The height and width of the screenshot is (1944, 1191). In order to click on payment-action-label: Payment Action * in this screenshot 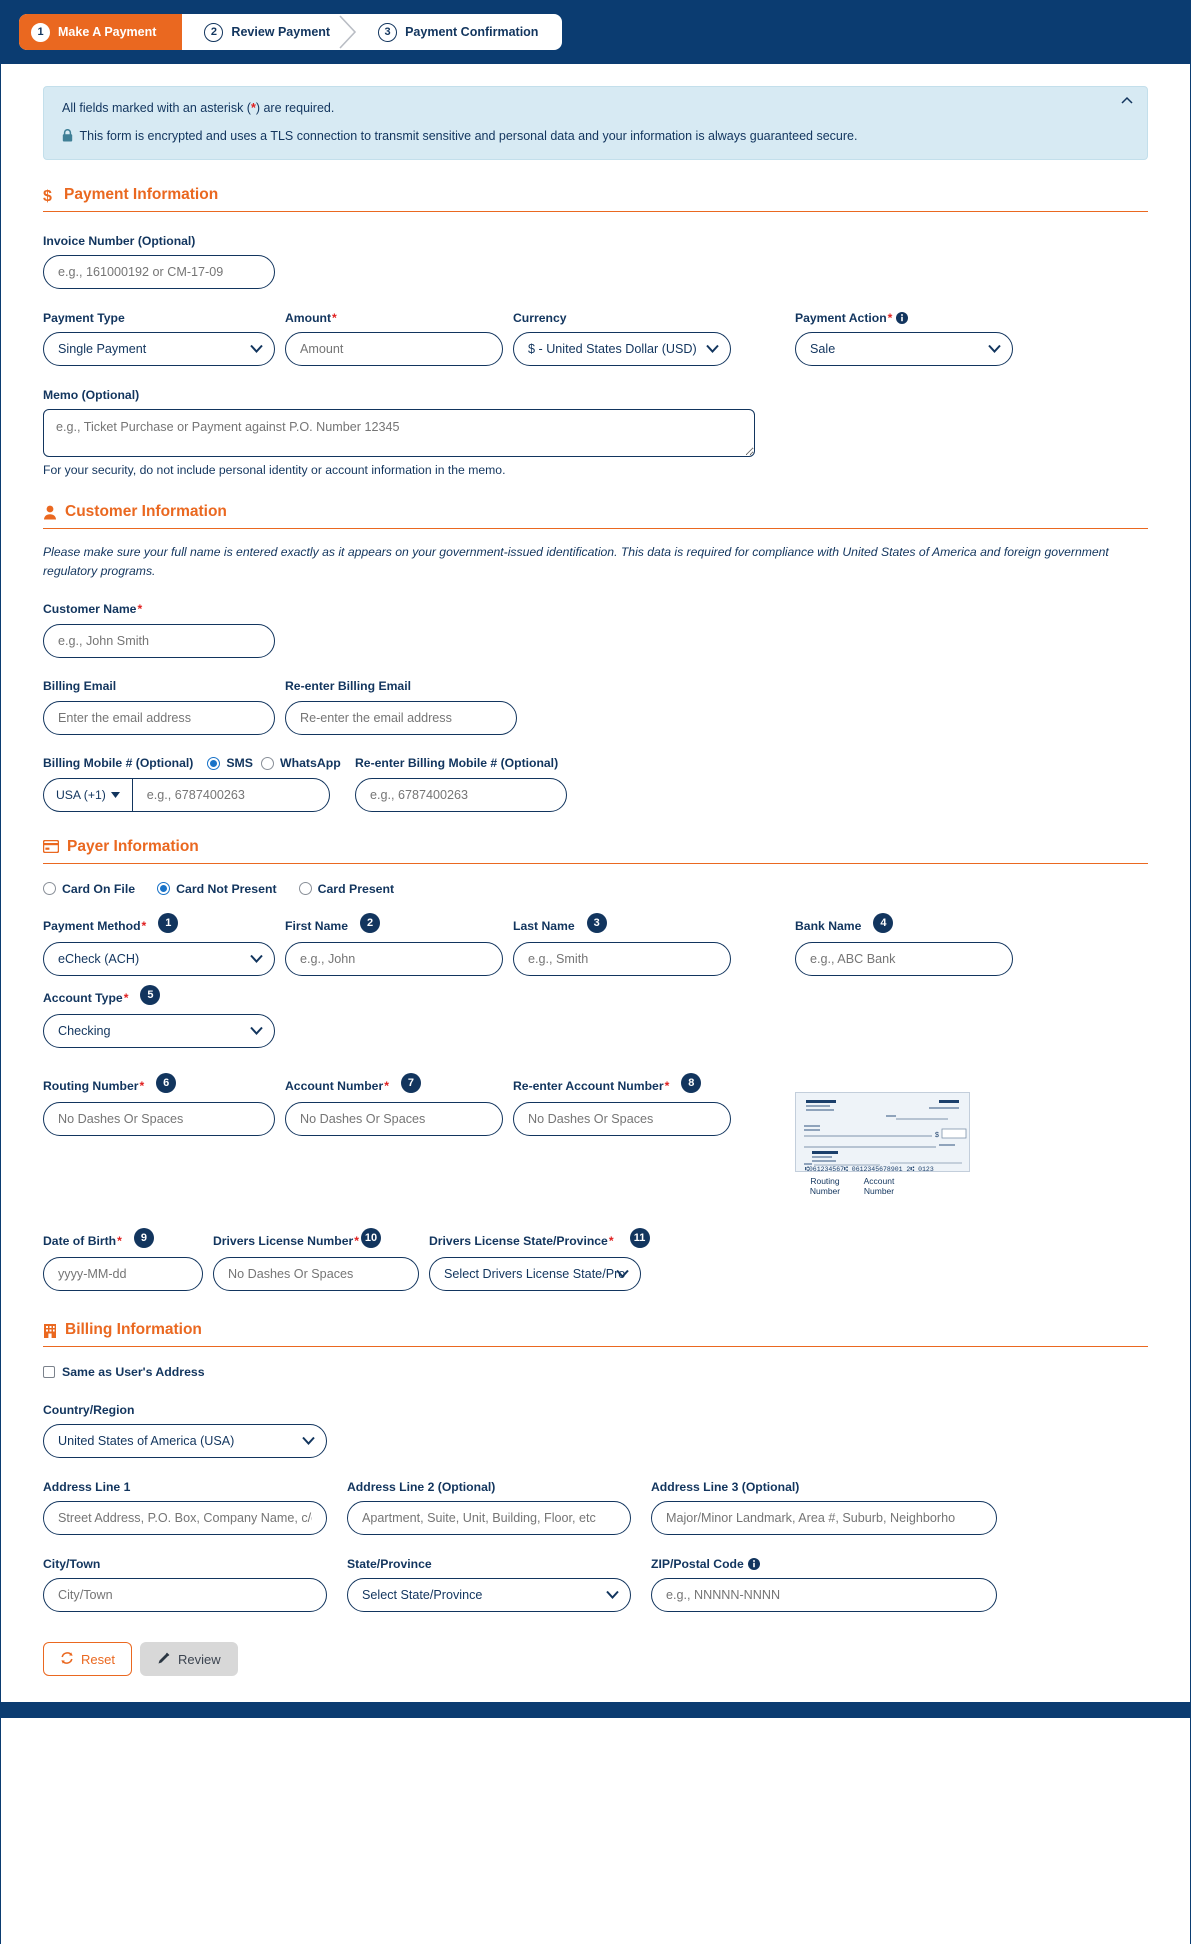, I will do `click(904, 317)`.